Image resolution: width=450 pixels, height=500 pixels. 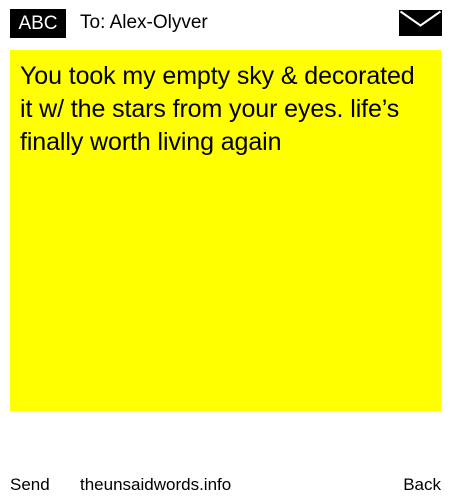 I want to click on site-link: theunsaidwords.info, so click(x=155, y=485).